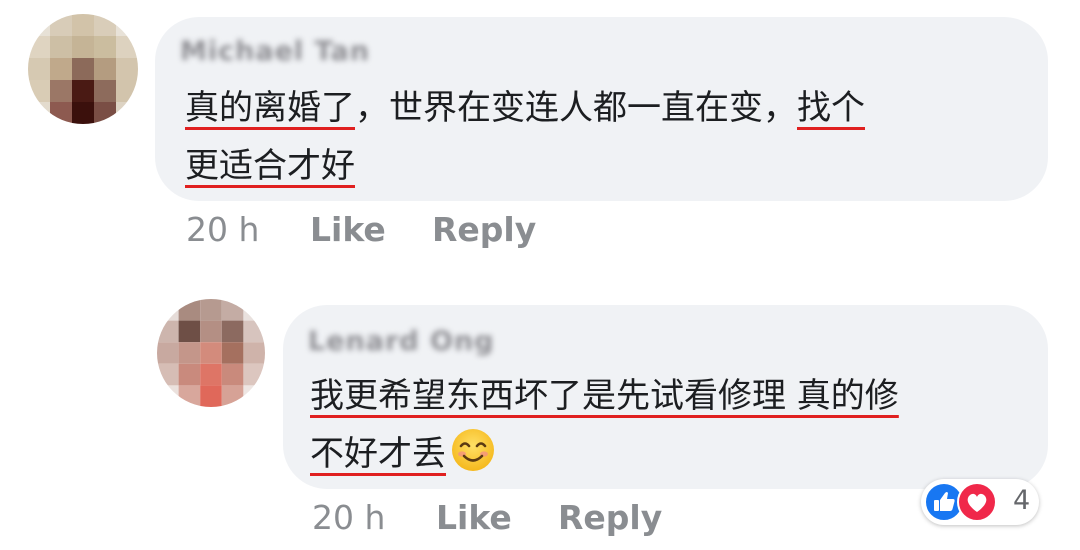 This screenshot has height=550, width=1080. What do you see at coordinates (1022, 500) in the screenshot?
I see `reaction-count: 4` at bounding box center [1022, 500].